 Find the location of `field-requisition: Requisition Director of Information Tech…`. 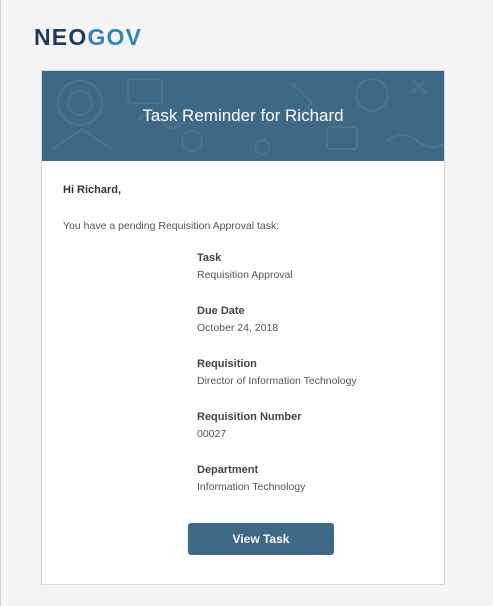

field-requisition: Requisition Director of Information Tech… is located at coordinates (317, 372).